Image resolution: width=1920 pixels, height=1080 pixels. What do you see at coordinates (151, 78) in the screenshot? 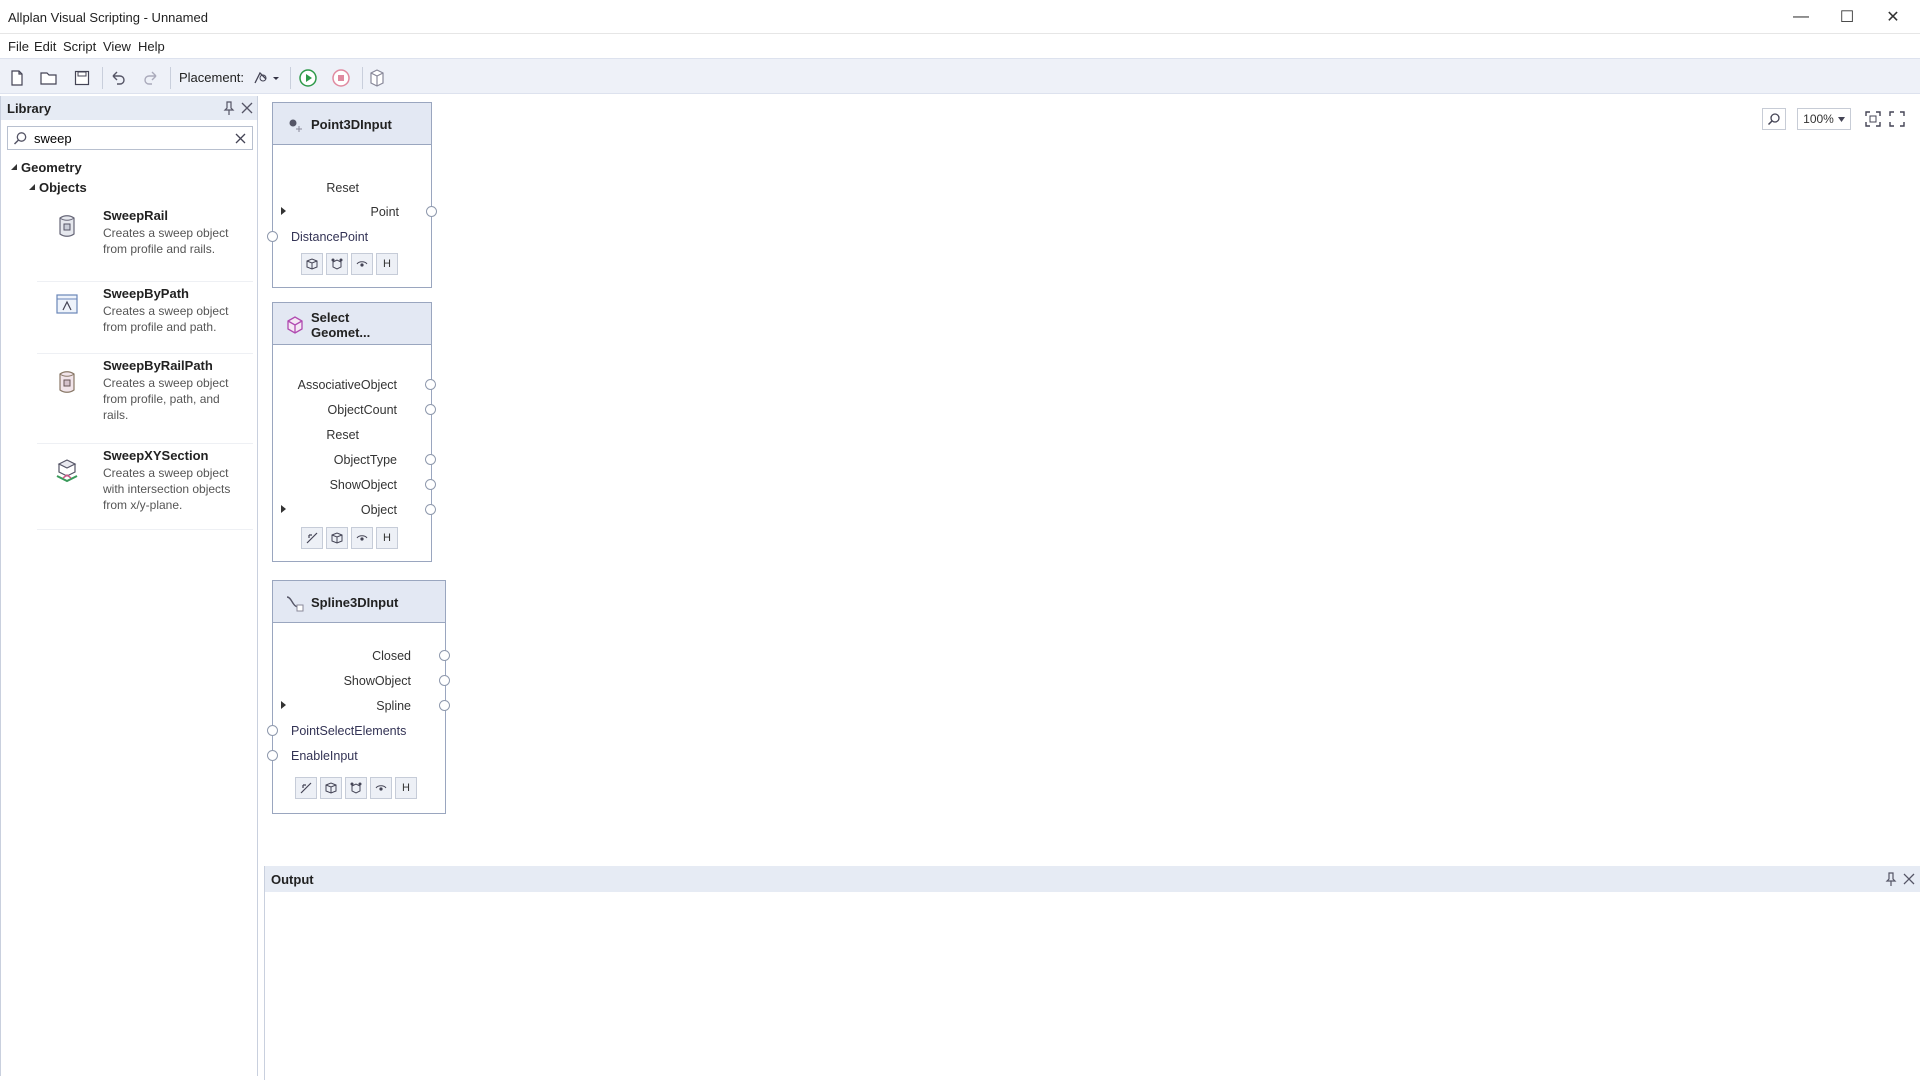
I see `redo-button` at bounding box center [151, 78].